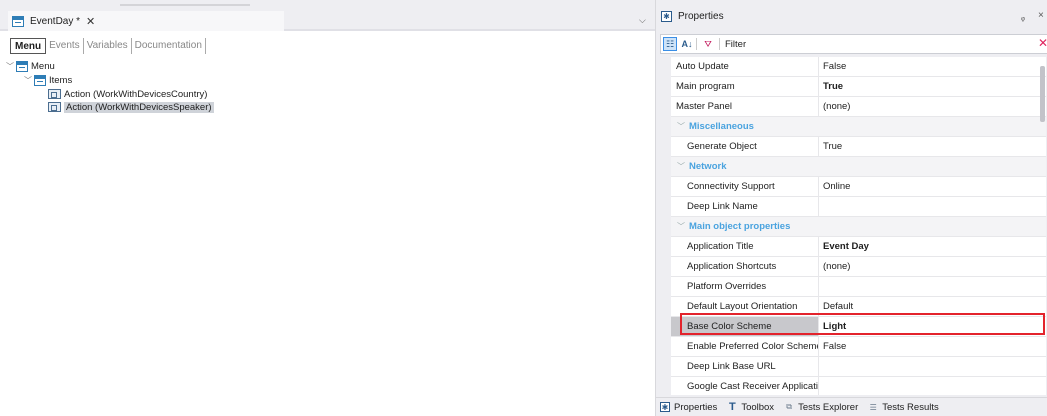 The image size is (1047, 416). What do you see at coordinates (185, 5) in the screenshot?
I see `drag-grip` at bounding box center [185, 5].